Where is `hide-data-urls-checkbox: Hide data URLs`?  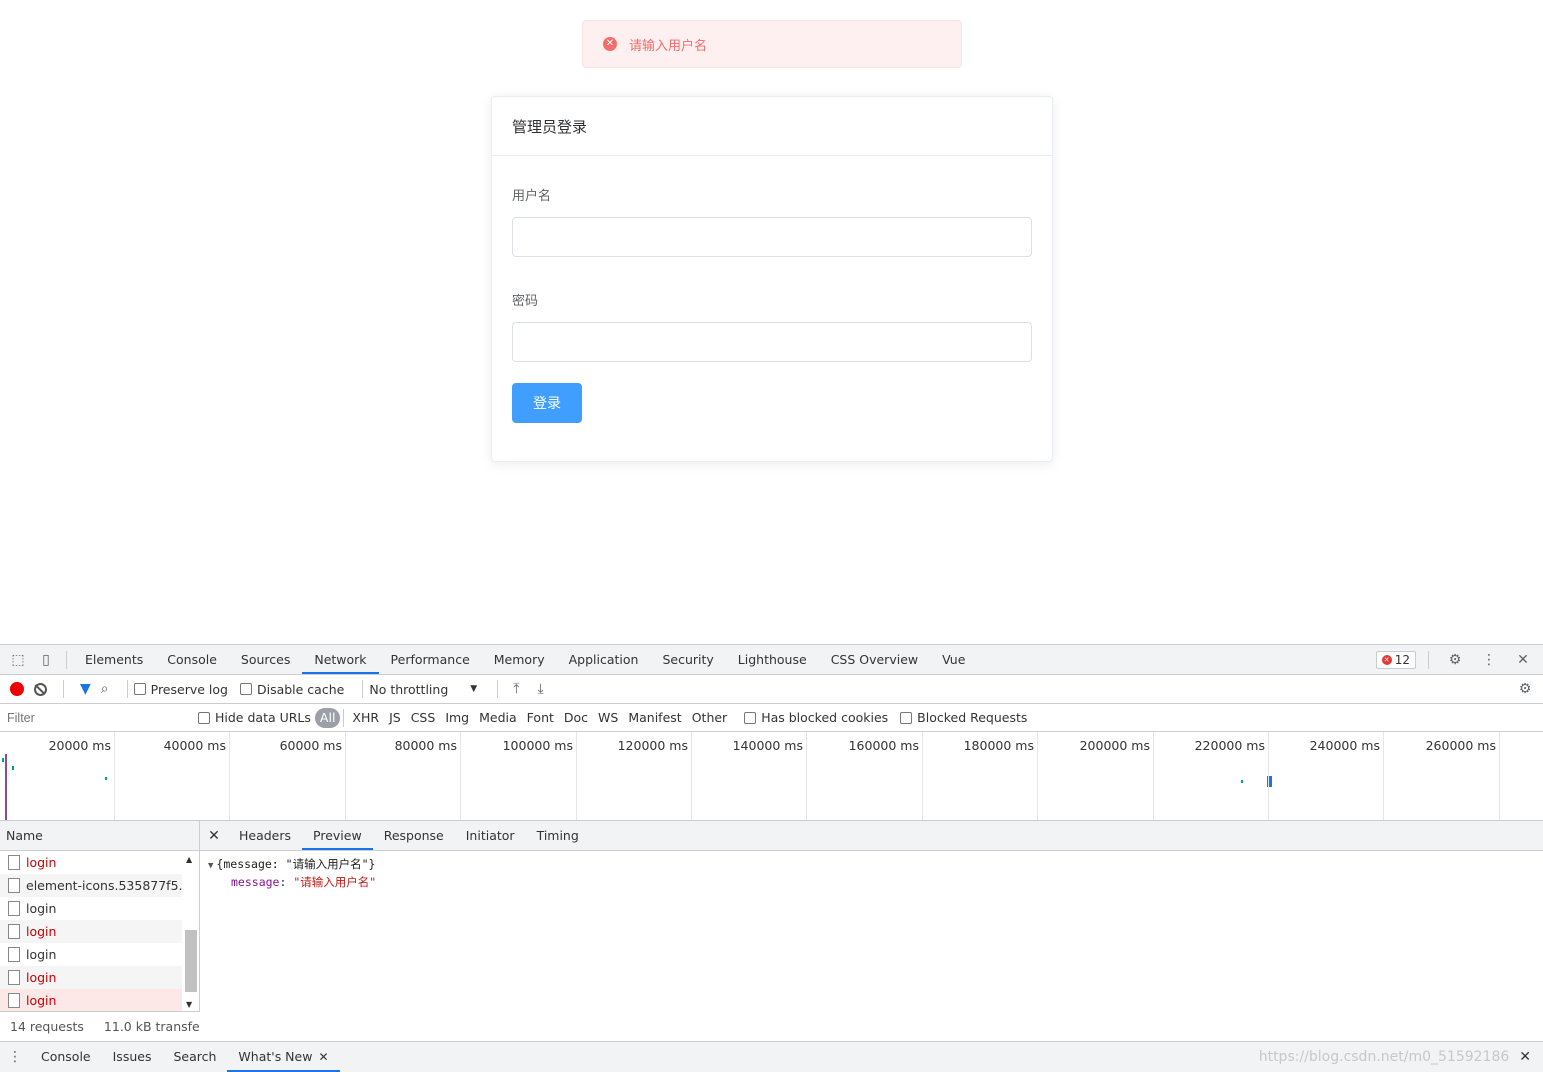
hide-data-urls-checkbox: Hide data URLs is located at coordinates (254, 717).